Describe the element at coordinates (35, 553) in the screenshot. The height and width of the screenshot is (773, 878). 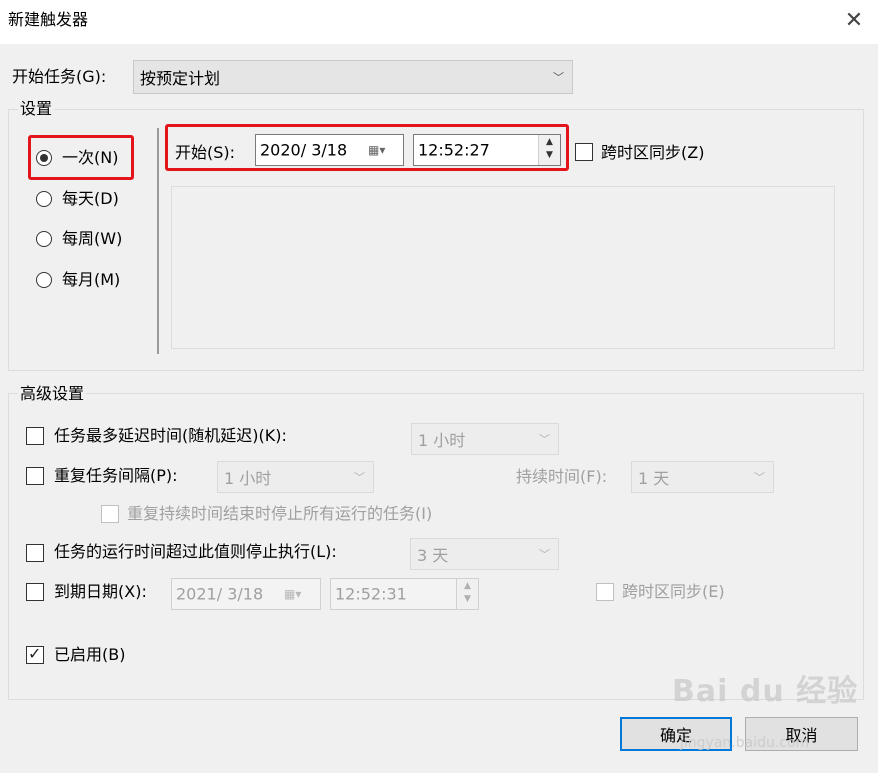
I see `stop-if-checkbox` at that location.